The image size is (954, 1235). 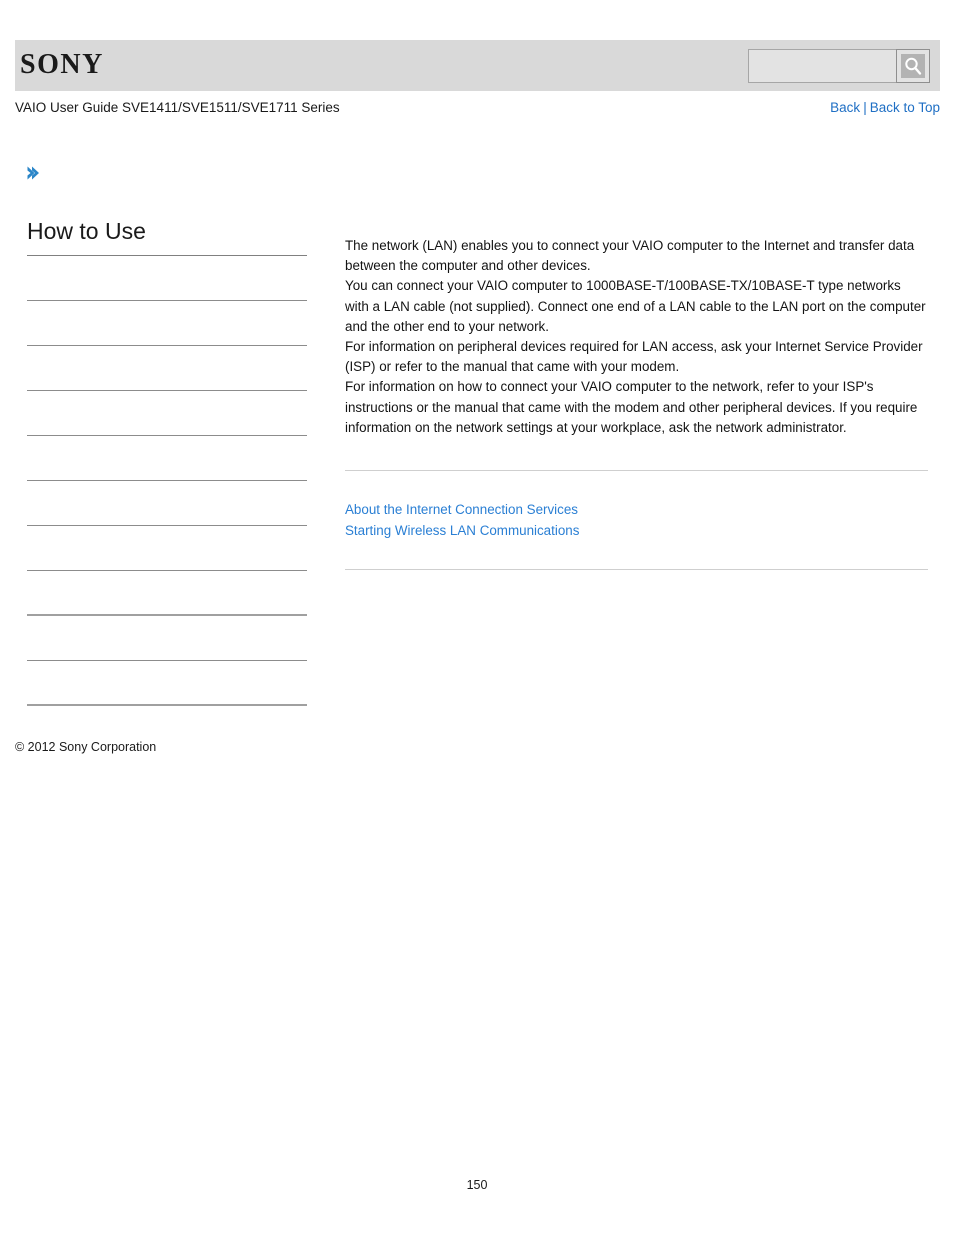 What do you see at coordinates (636, 570) in the screenshot?
I see `content-divider-bottom` at bounding box center [636, 570].